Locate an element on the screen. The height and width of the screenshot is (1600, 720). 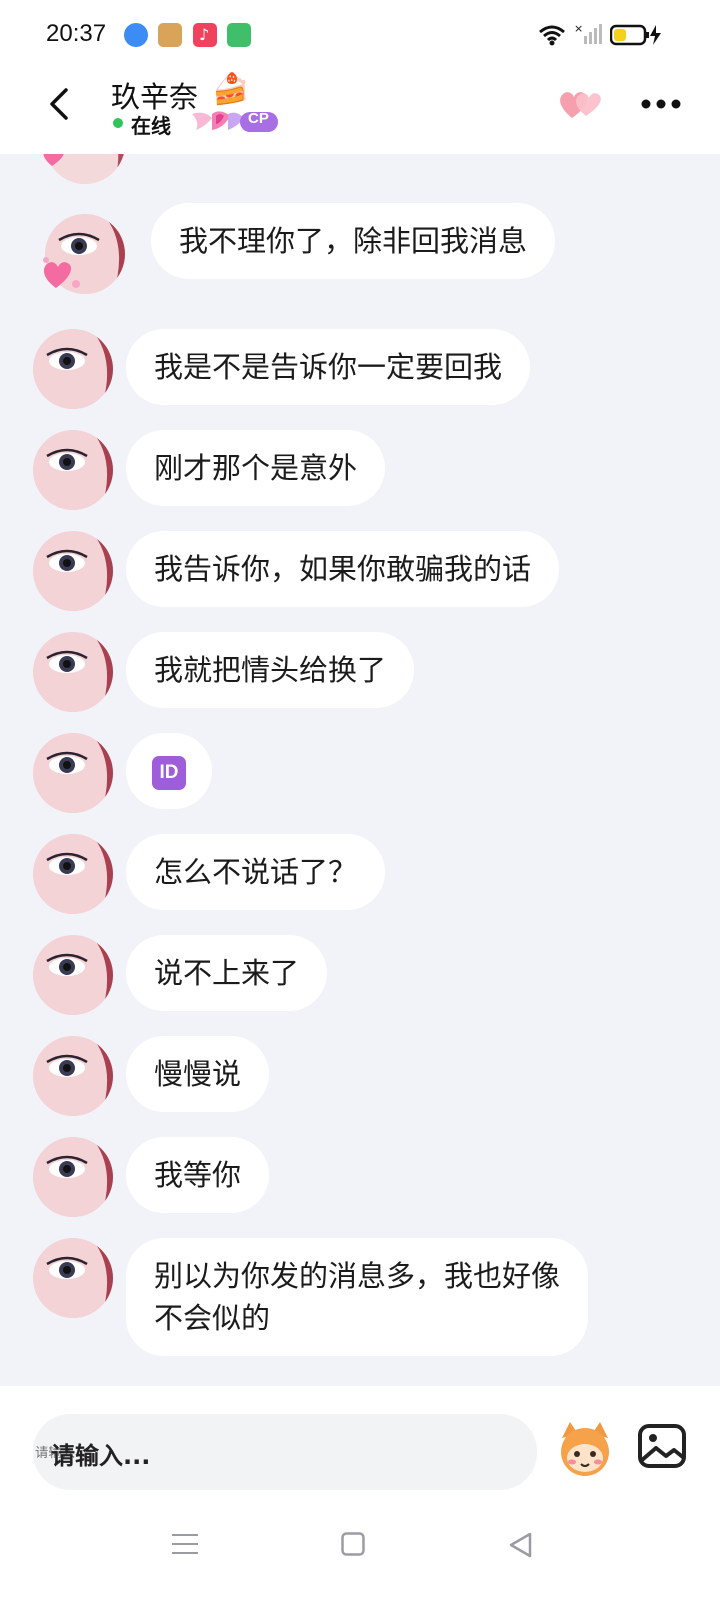
cake-emoji: 🍰 is located at coordinates (231, 89).